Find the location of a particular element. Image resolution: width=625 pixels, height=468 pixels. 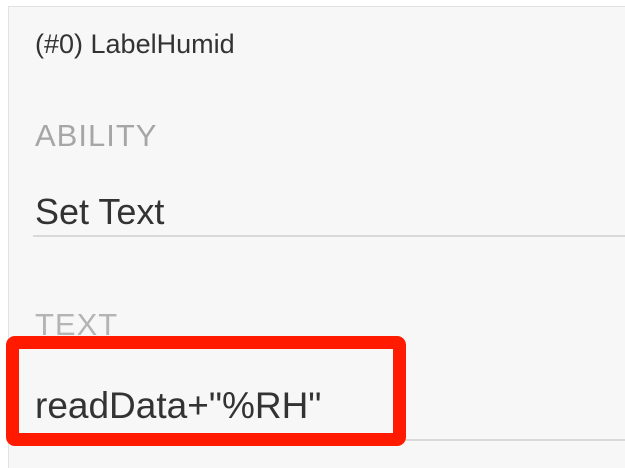

ability-label: ABILITY is located at coordinates (96, 135).